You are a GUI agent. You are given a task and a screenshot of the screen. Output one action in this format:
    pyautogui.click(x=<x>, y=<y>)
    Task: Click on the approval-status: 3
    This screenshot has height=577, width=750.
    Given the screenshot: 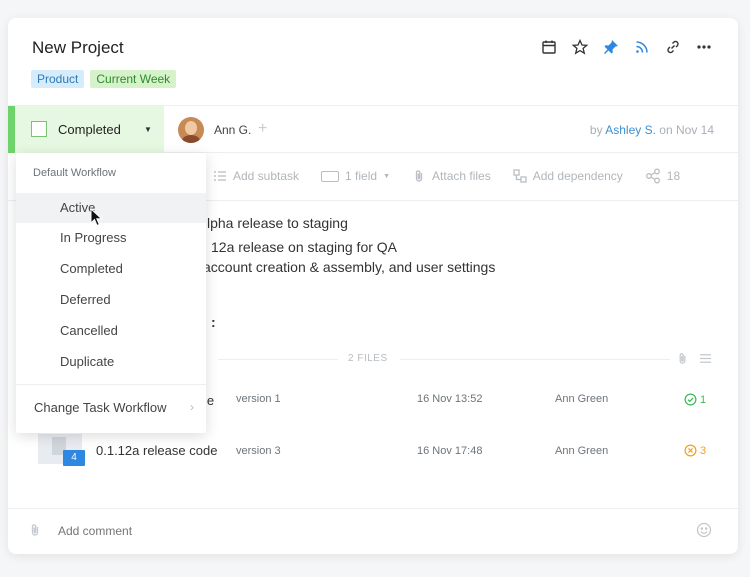 What is the action you would take?
    pyautogui.click(x=695, y=450)
    